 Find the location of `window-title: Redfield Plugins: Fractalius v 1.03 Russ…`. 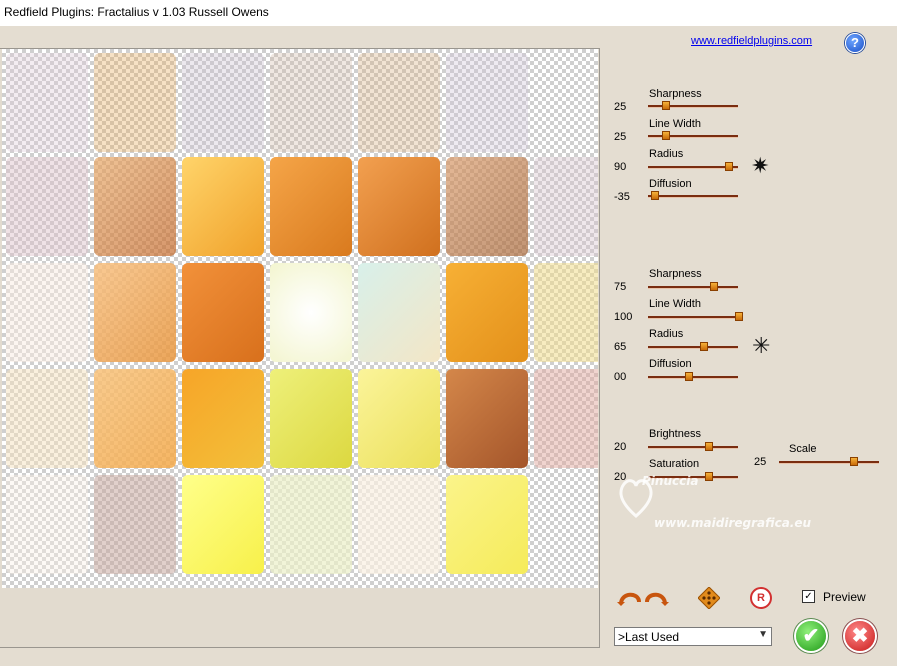

window-title: Redfield Plugins: Fractalius v 1.03 Russ… is located at coordinates (136, 12).